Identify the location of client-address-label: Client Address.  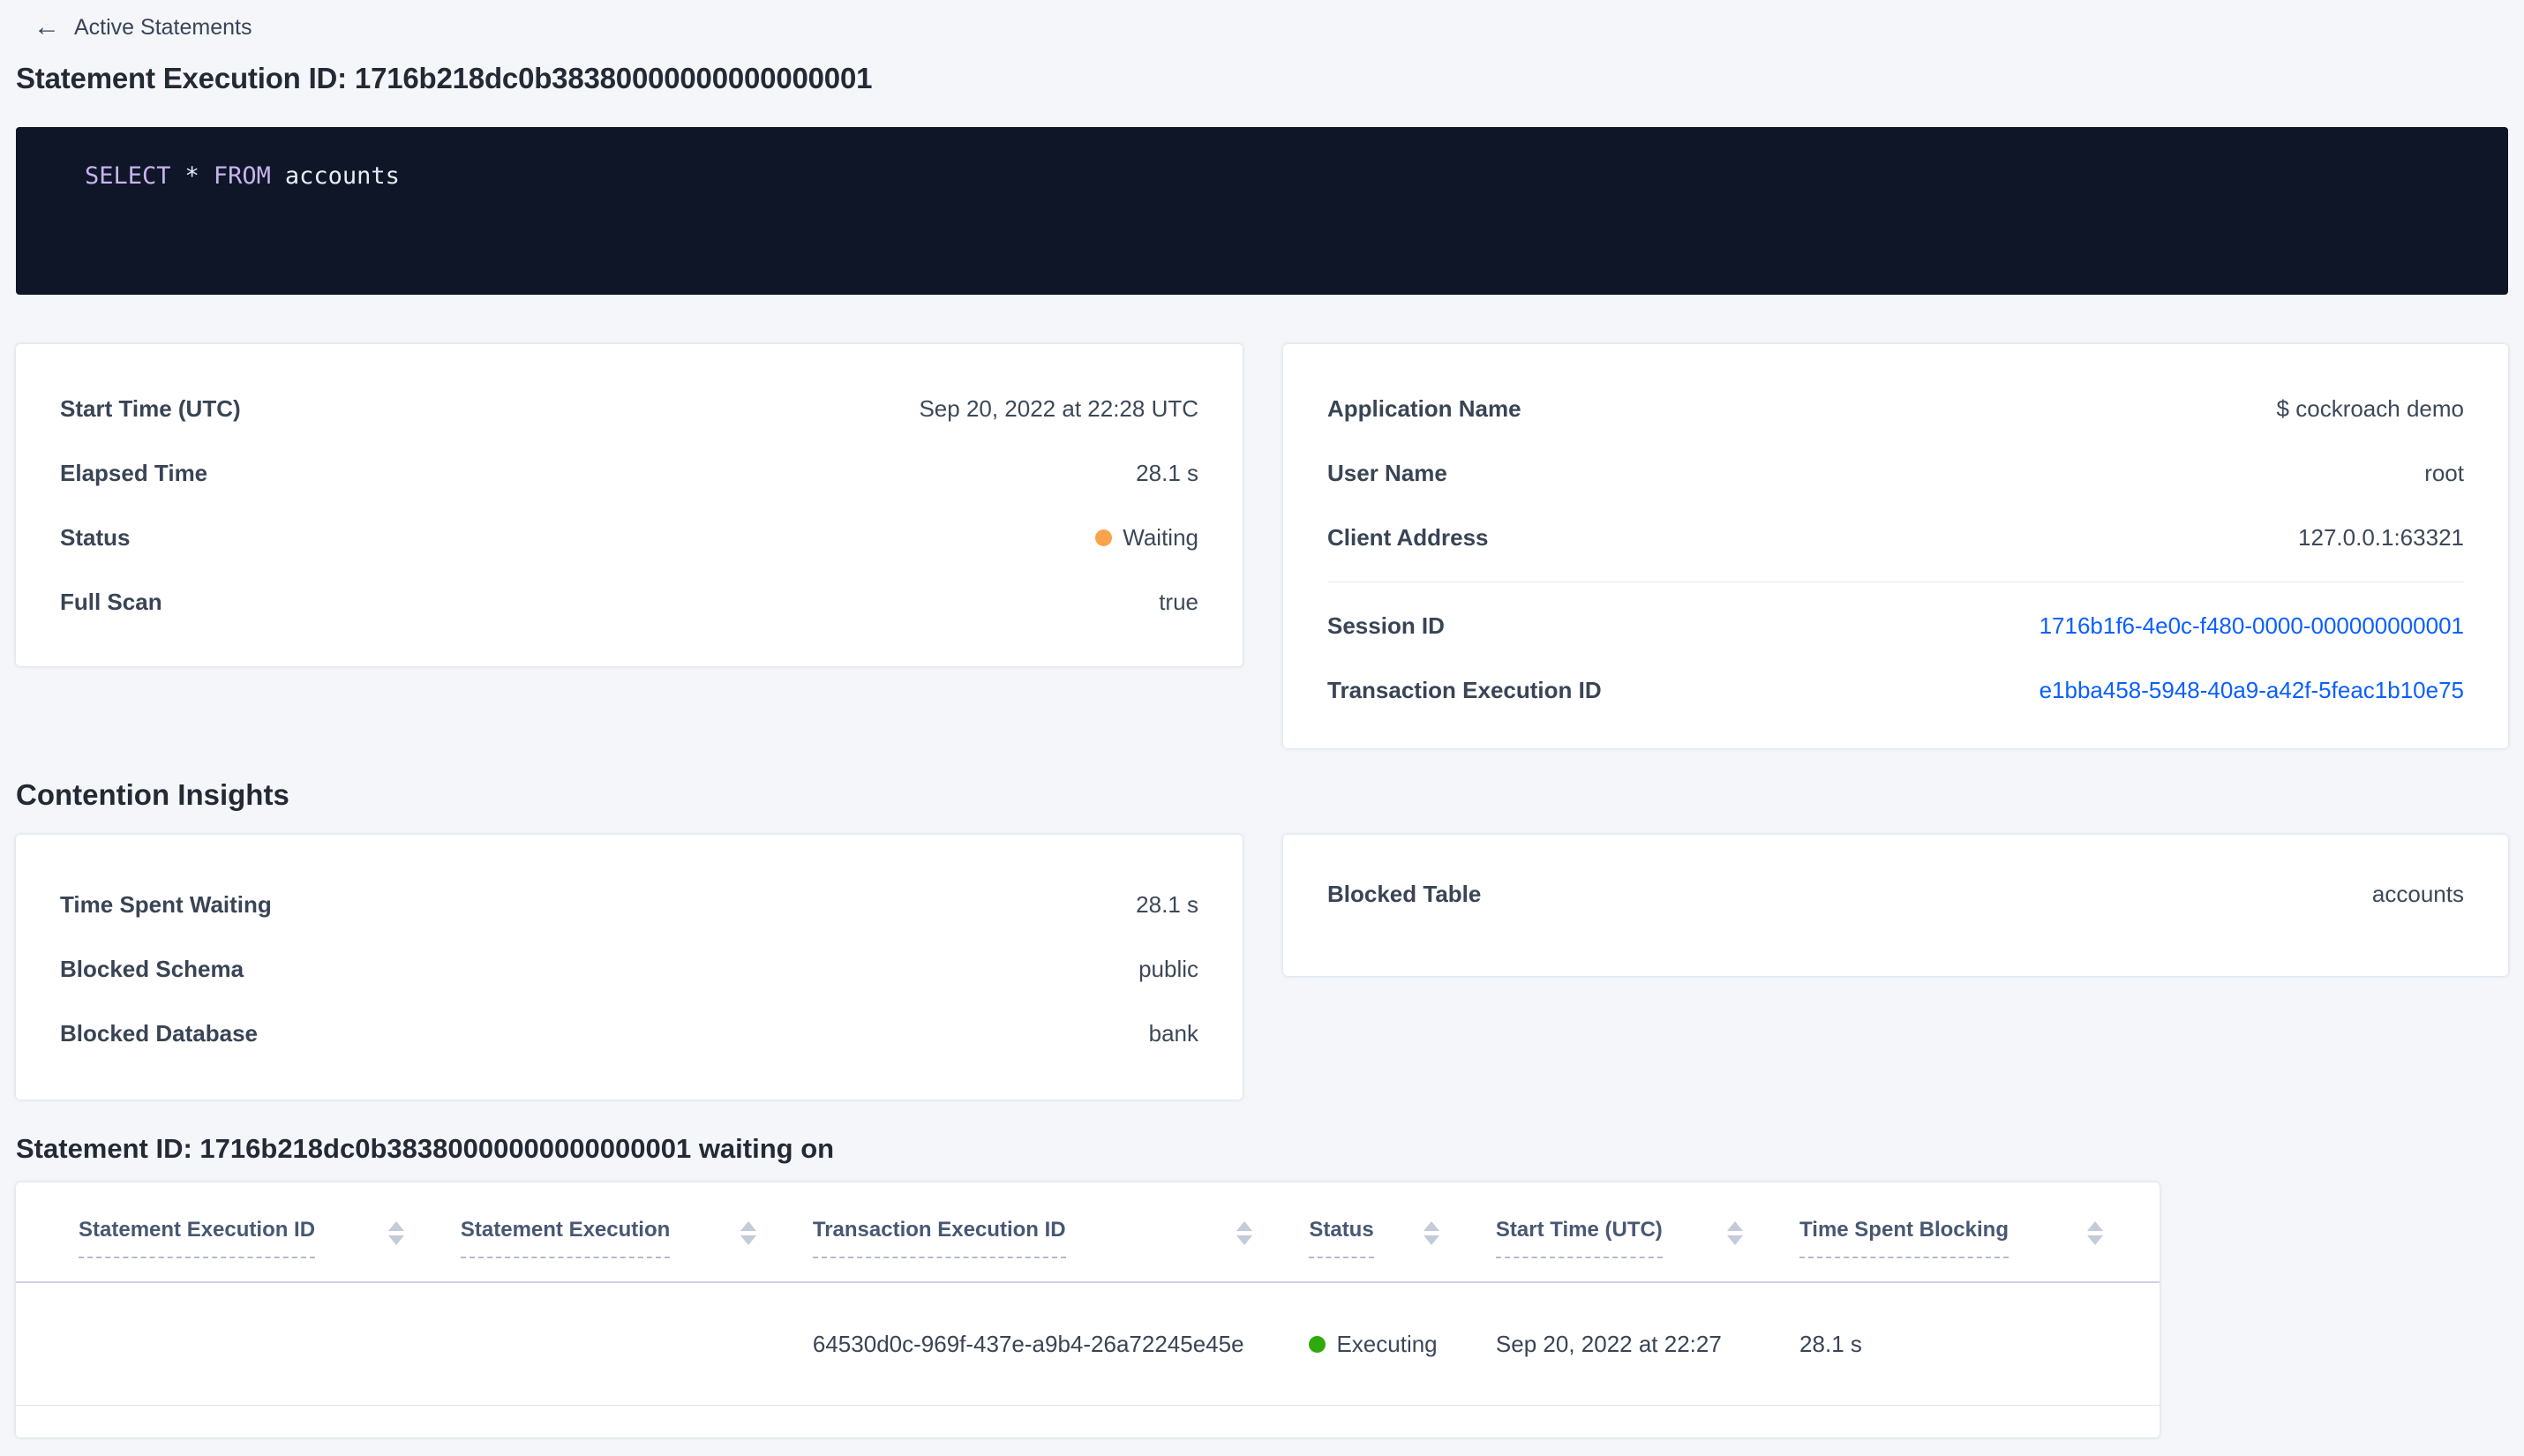
(1408, 537).